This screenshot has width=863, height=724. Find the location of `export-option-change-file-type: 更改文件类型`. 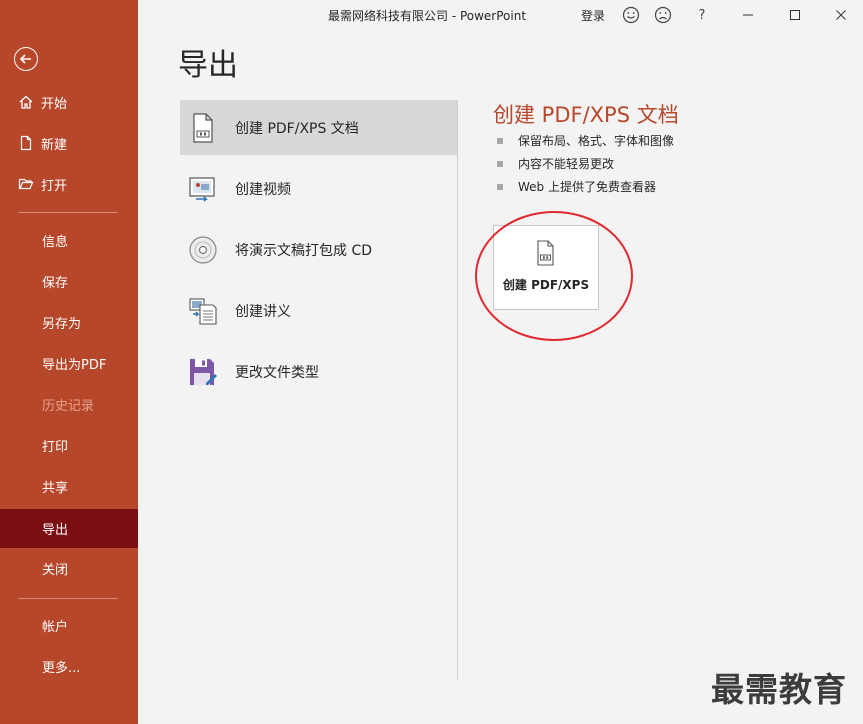

export-option-change-file-type: 更改文件类型 is located at coordinates (318, 371).